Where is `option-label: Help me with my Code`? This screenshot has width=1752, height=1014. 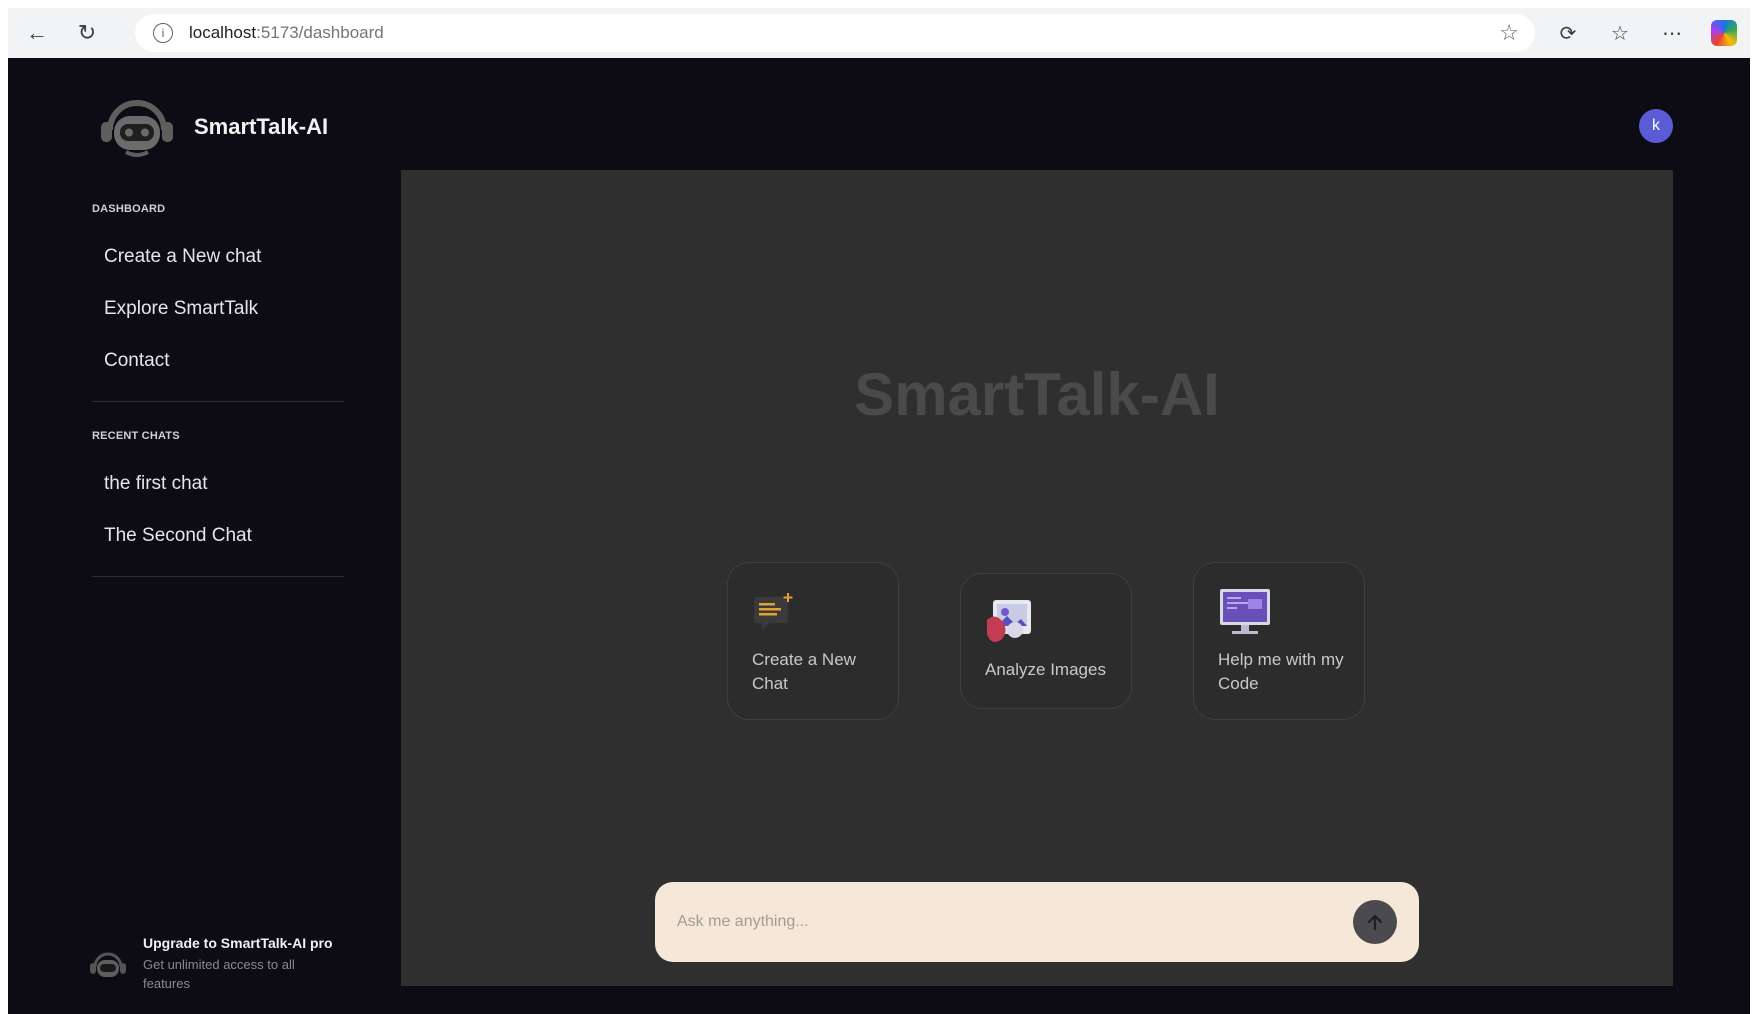 option-label: Help me with my Code is located at coordinates (1281, 671).